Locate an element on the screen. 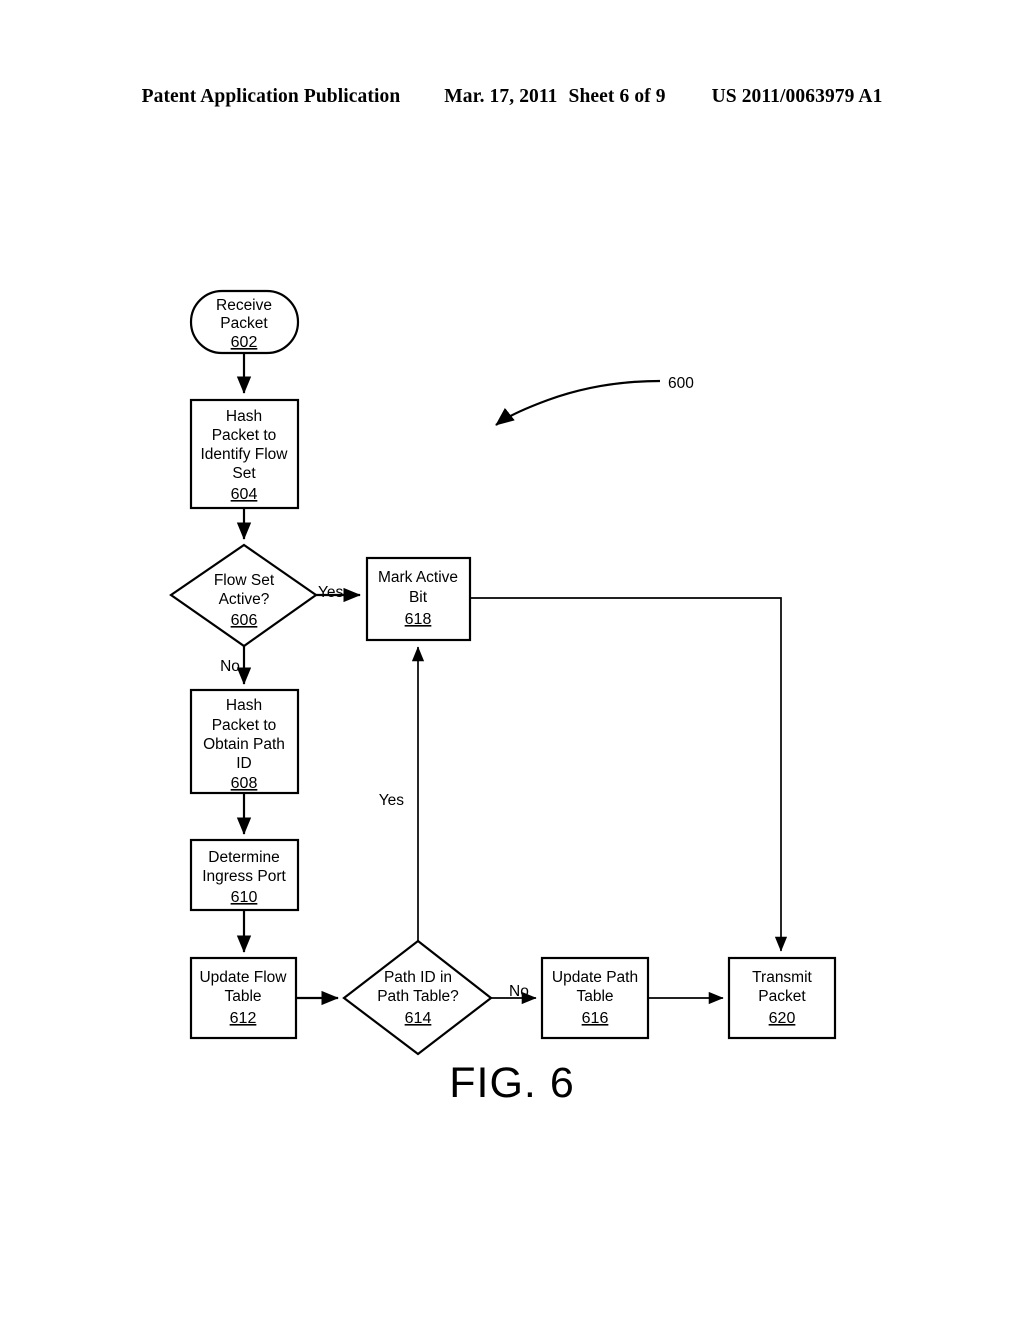 This screenshot has width=1024, height=1320. node-flow-set-active-decision: Flow Set Active? 606 is located at coordinates (243, 595).